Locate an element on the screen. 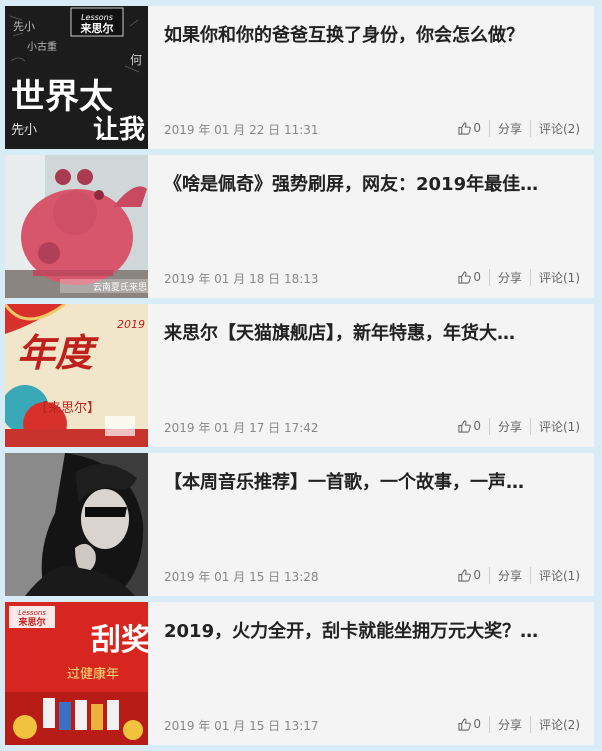 The image size is (602, 751). article-thumbnail: 年度 【来思尔】 2019 is located at coordinates (76, 375).